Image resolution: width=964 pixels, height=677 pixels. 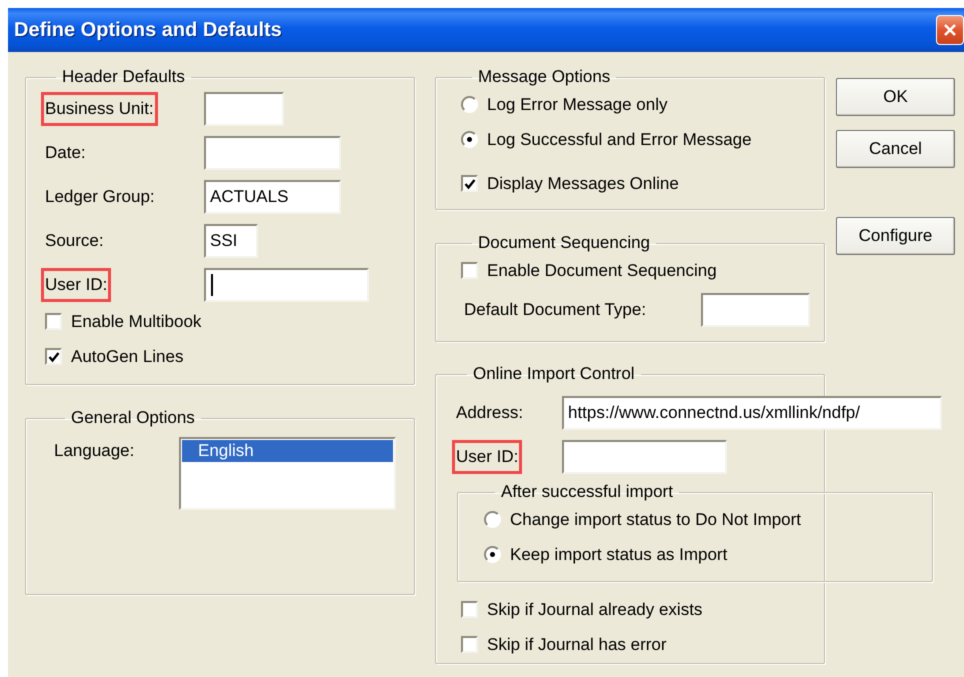 What do you see at coordinates (544, 77) in the screenshot?
I see `group-title: Message Options` at bounding box center [544, 77].